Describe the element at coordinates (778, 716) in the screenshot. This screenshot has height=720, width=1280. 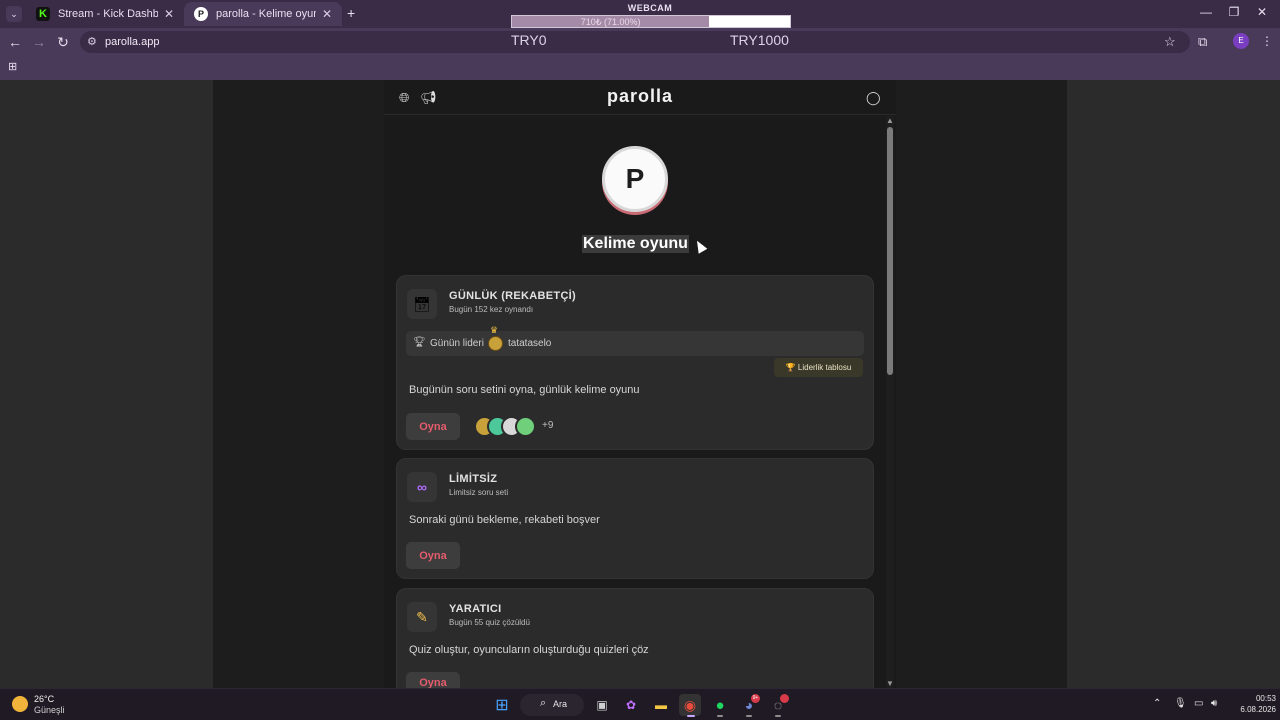
I see `obs-running-indicator` at that location.